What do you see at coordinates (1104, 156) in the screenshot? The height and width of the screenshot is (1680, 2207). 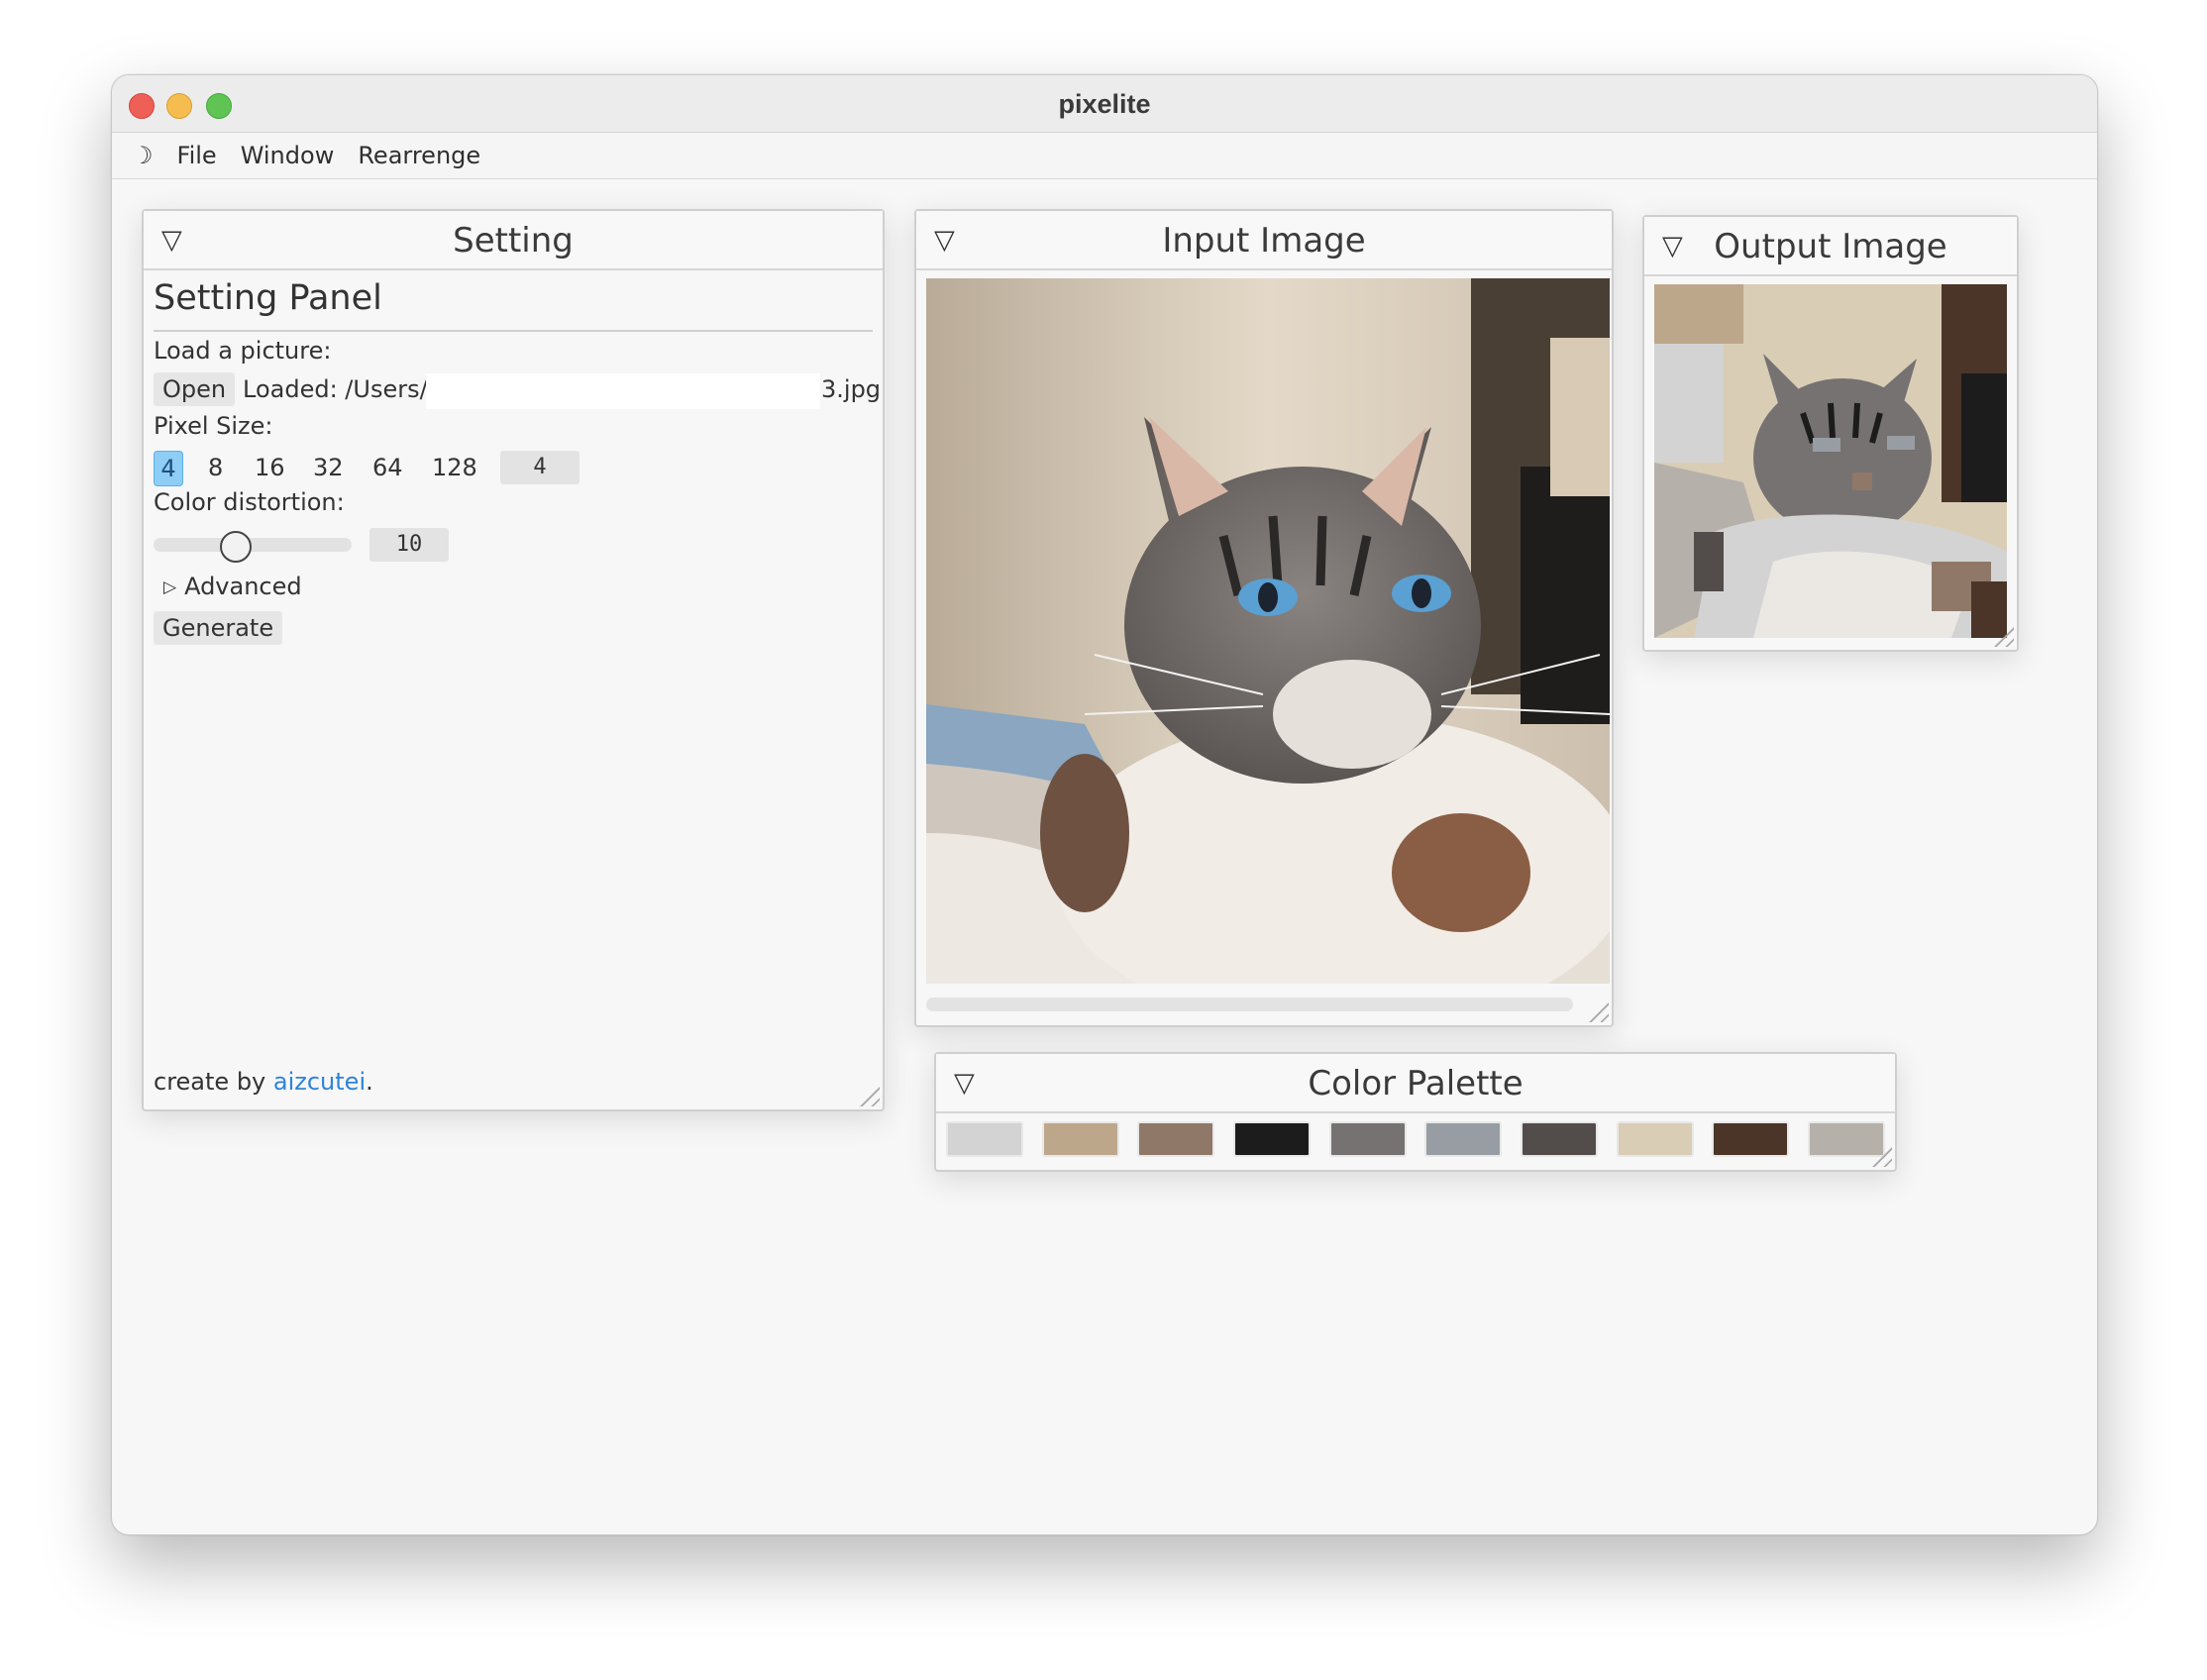 I see `menu-bar: ☽ File Window Rearrenge` at bounding box center [1104, 156].